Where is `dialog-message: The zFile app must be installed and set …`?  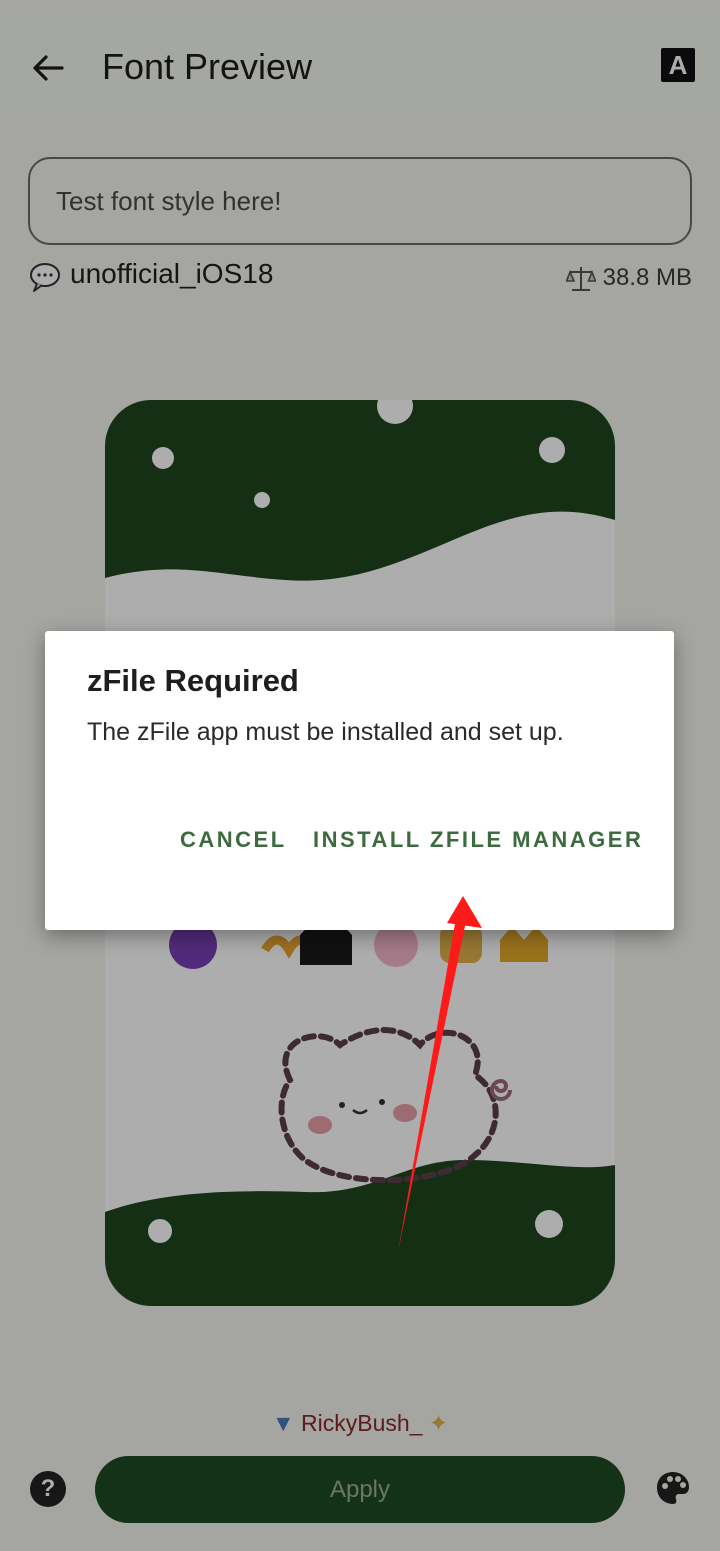 dialog-message: The zFile app must be installed and set … is located at coordinates (325, 732).